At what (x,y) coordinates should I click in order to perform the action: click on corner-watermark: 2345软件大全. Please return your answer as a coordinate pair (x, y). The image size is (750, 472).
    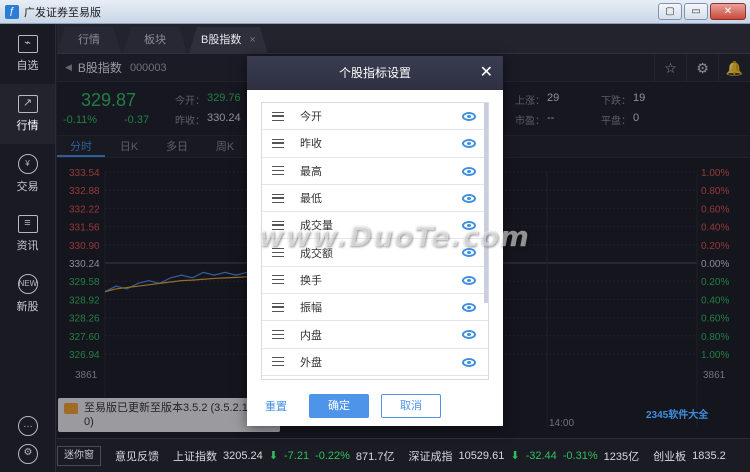
    Looking at the image, I should click on (683, 432).